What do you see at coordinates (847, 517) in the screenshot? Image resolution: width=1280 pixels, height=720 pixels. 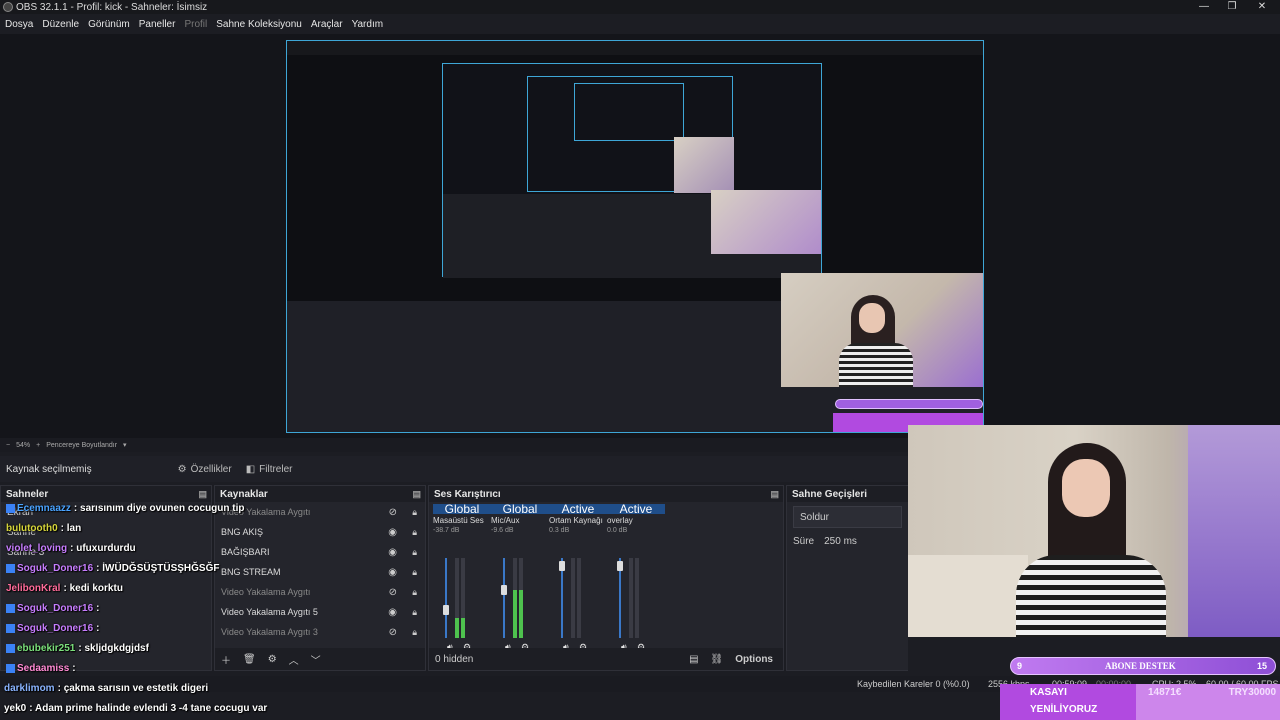 I see `transition-select: Soldur` at bounding box center [847, 517].